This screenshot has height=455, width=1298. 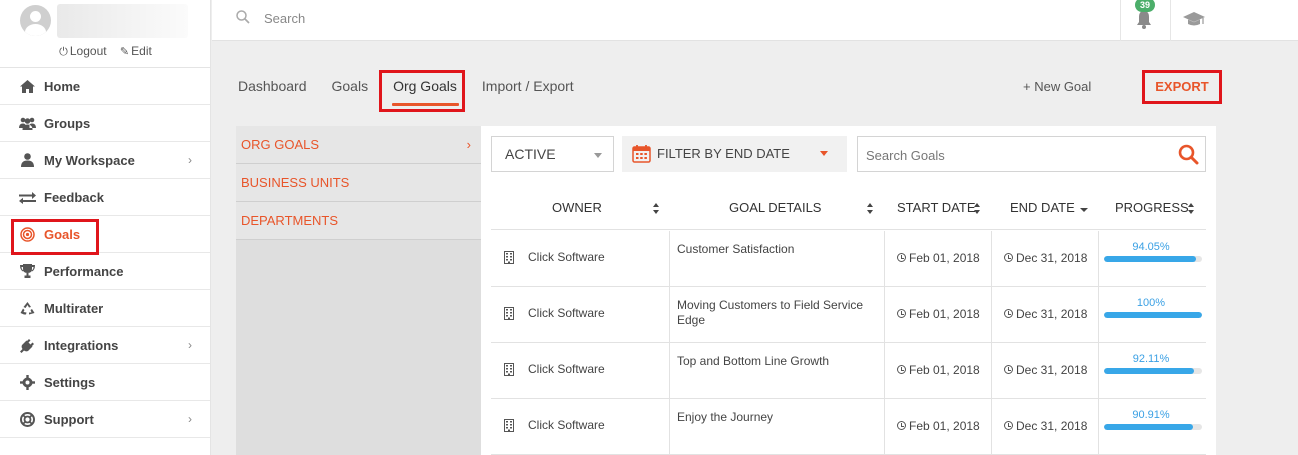 I want to click on column-header-end-date: END DATE, so click(x=1042, y=207).